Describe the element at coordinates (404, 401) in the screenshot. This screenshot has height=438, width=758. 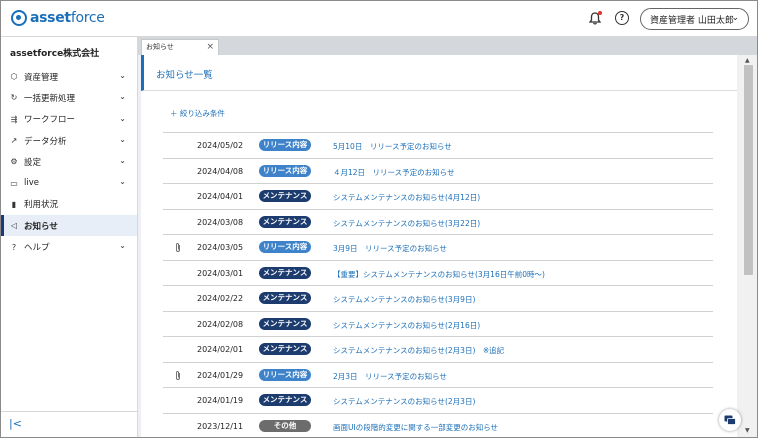
I see `notice-title-link: システムメンテナンスのお知らせ(2月3日)` at that location.